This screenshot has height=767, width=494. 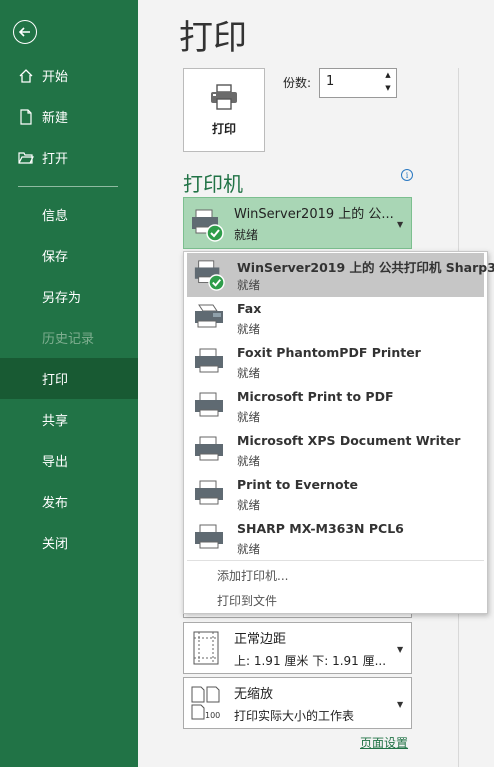 I want to click on copies-label: 份数:, so click(x=297, y=83).